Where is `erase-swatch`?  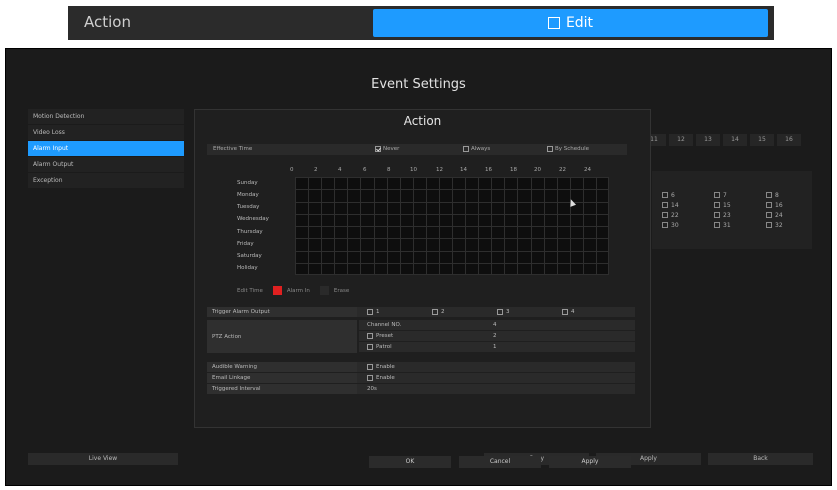
erase-swatch is located at coordinates (324, 290).